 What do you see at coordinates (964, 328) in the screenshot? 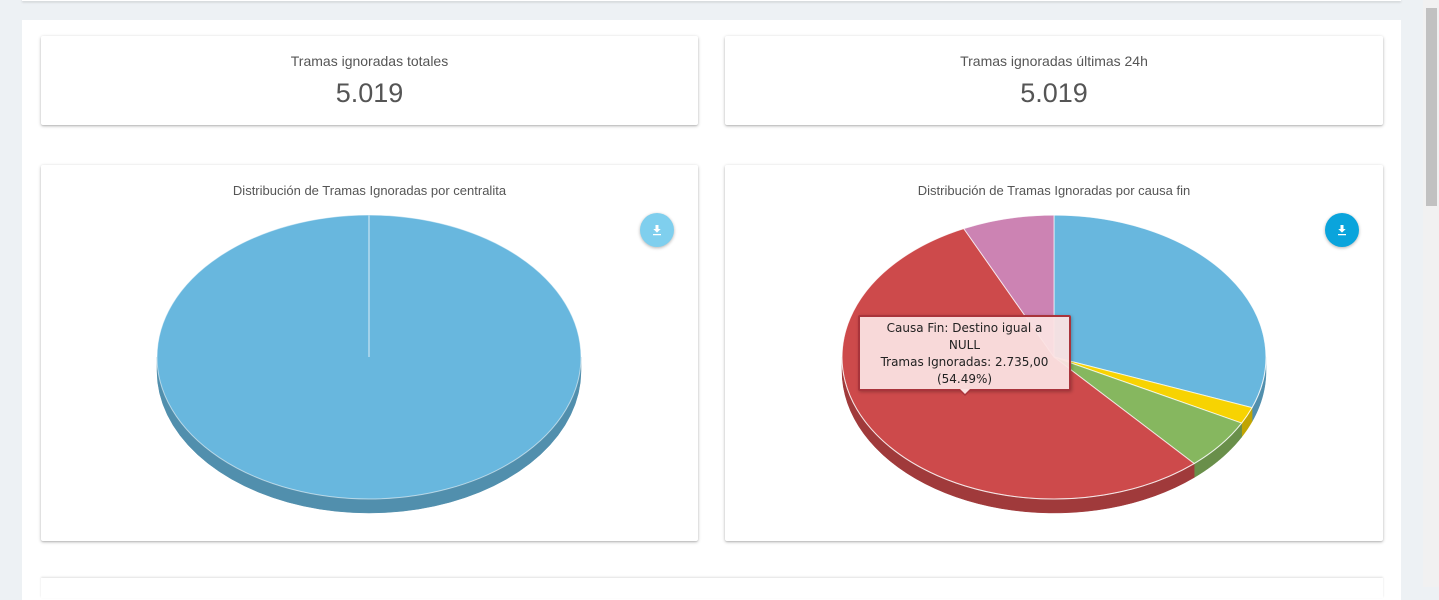
I see `tooltip-line: Causa Fin: Destino igual a` at bounding box center [964, 328].